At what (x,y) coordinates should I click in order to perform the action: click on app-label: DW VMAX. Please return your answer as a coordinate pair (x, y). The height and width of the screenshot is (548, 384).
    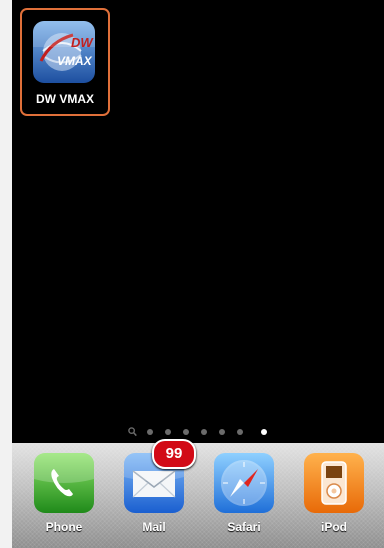
    Looking at the image, I should click on (65, 99).